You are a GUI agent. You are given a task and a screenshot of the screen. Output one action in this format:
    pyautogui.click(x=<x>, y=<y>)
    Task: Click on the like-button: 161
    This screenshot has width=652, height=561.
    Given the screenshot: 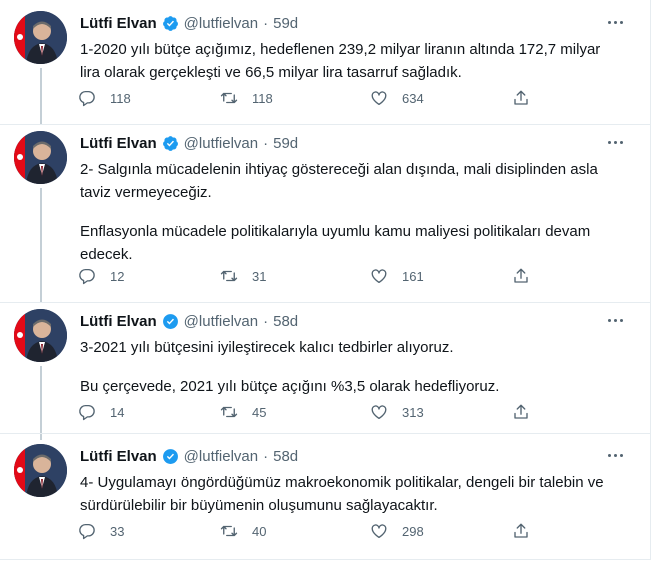 What is the action you would take?
    pyautogui.click(x=397, y=276)
    